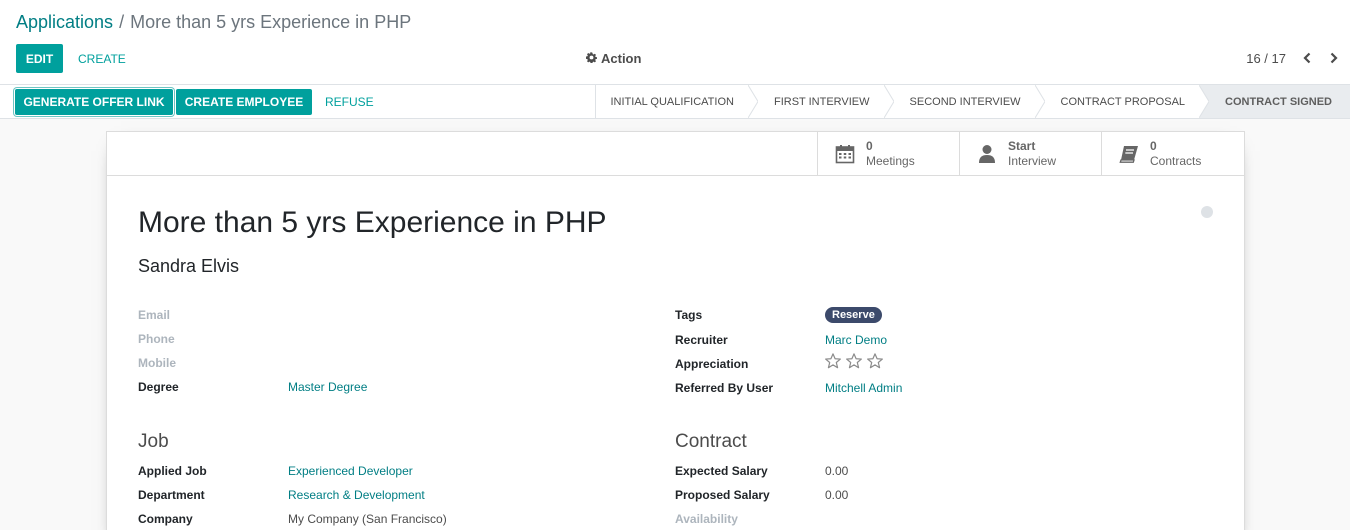 This screenshot has height=530, width=1350. I want to click on chevron-left-icon, so click(1307, 59).